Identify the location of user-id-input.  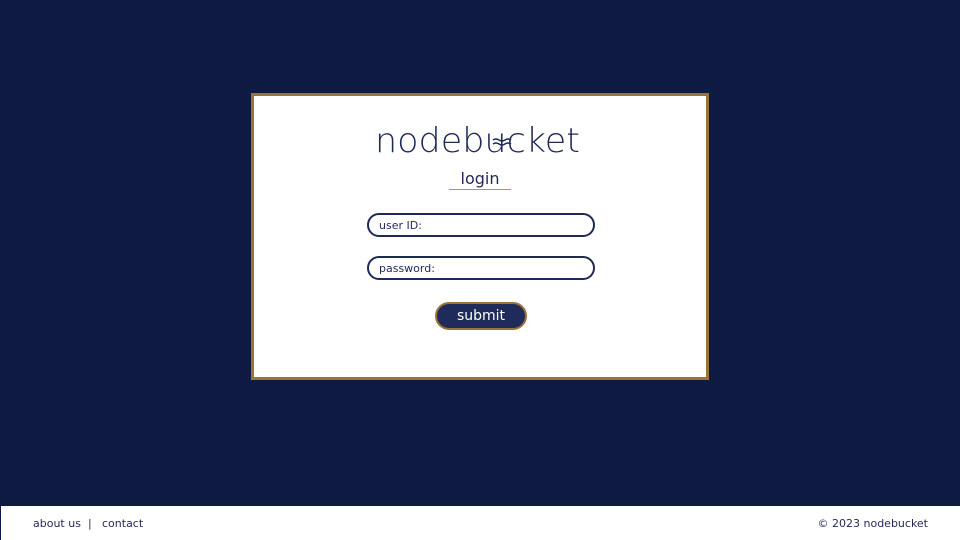
(481, 225).